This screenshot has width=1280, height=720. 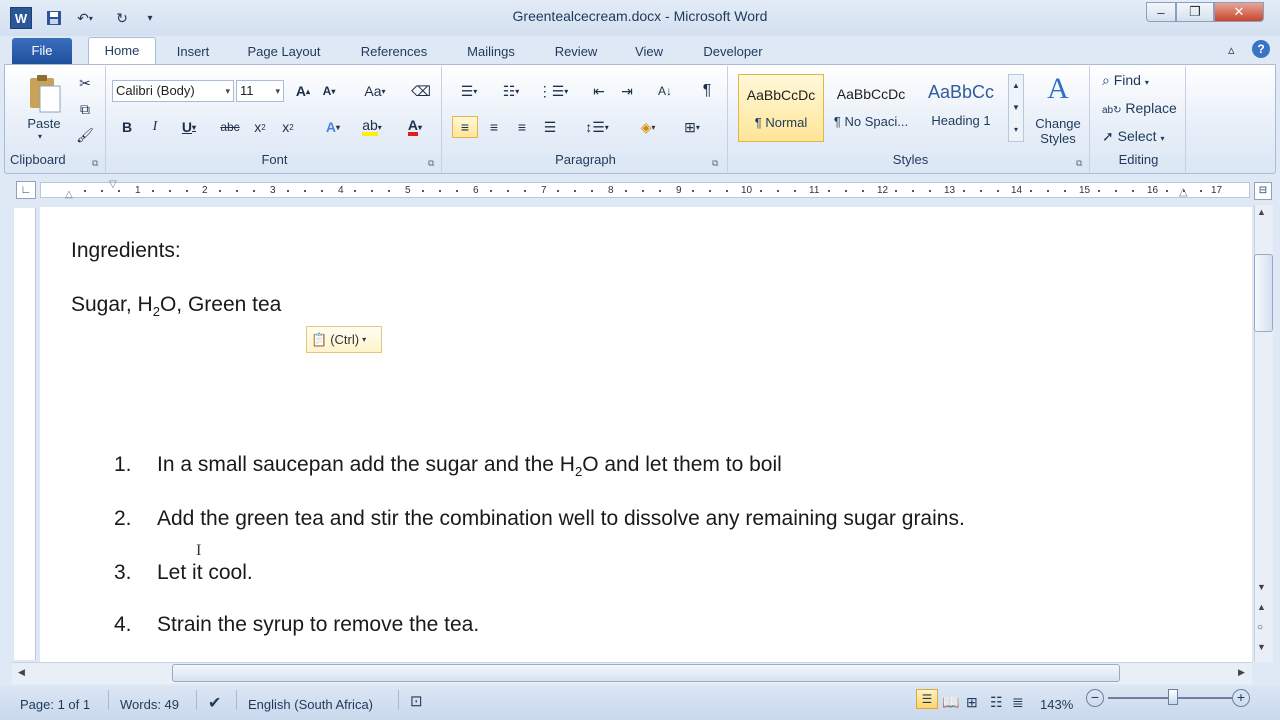 What do you see at coordinates (1173, 697) in the screenshot?
I see `zoom-slider-thumb` at bounding box center [1173, 697].